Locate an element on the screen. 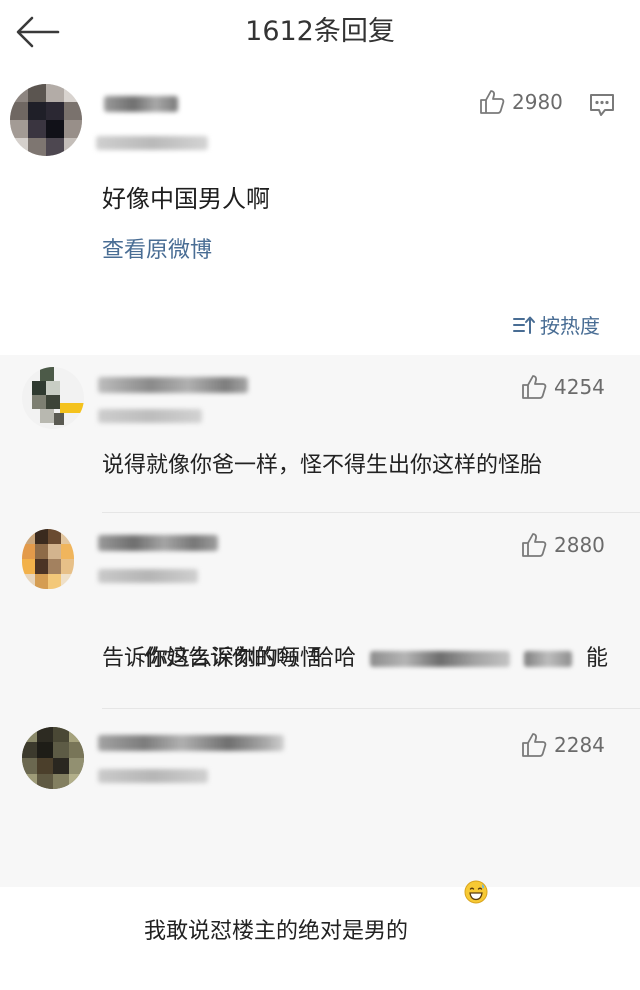 This screenshot has height=990, width=640. page-title: 1612条回复 is located at coordinates (320, 31).